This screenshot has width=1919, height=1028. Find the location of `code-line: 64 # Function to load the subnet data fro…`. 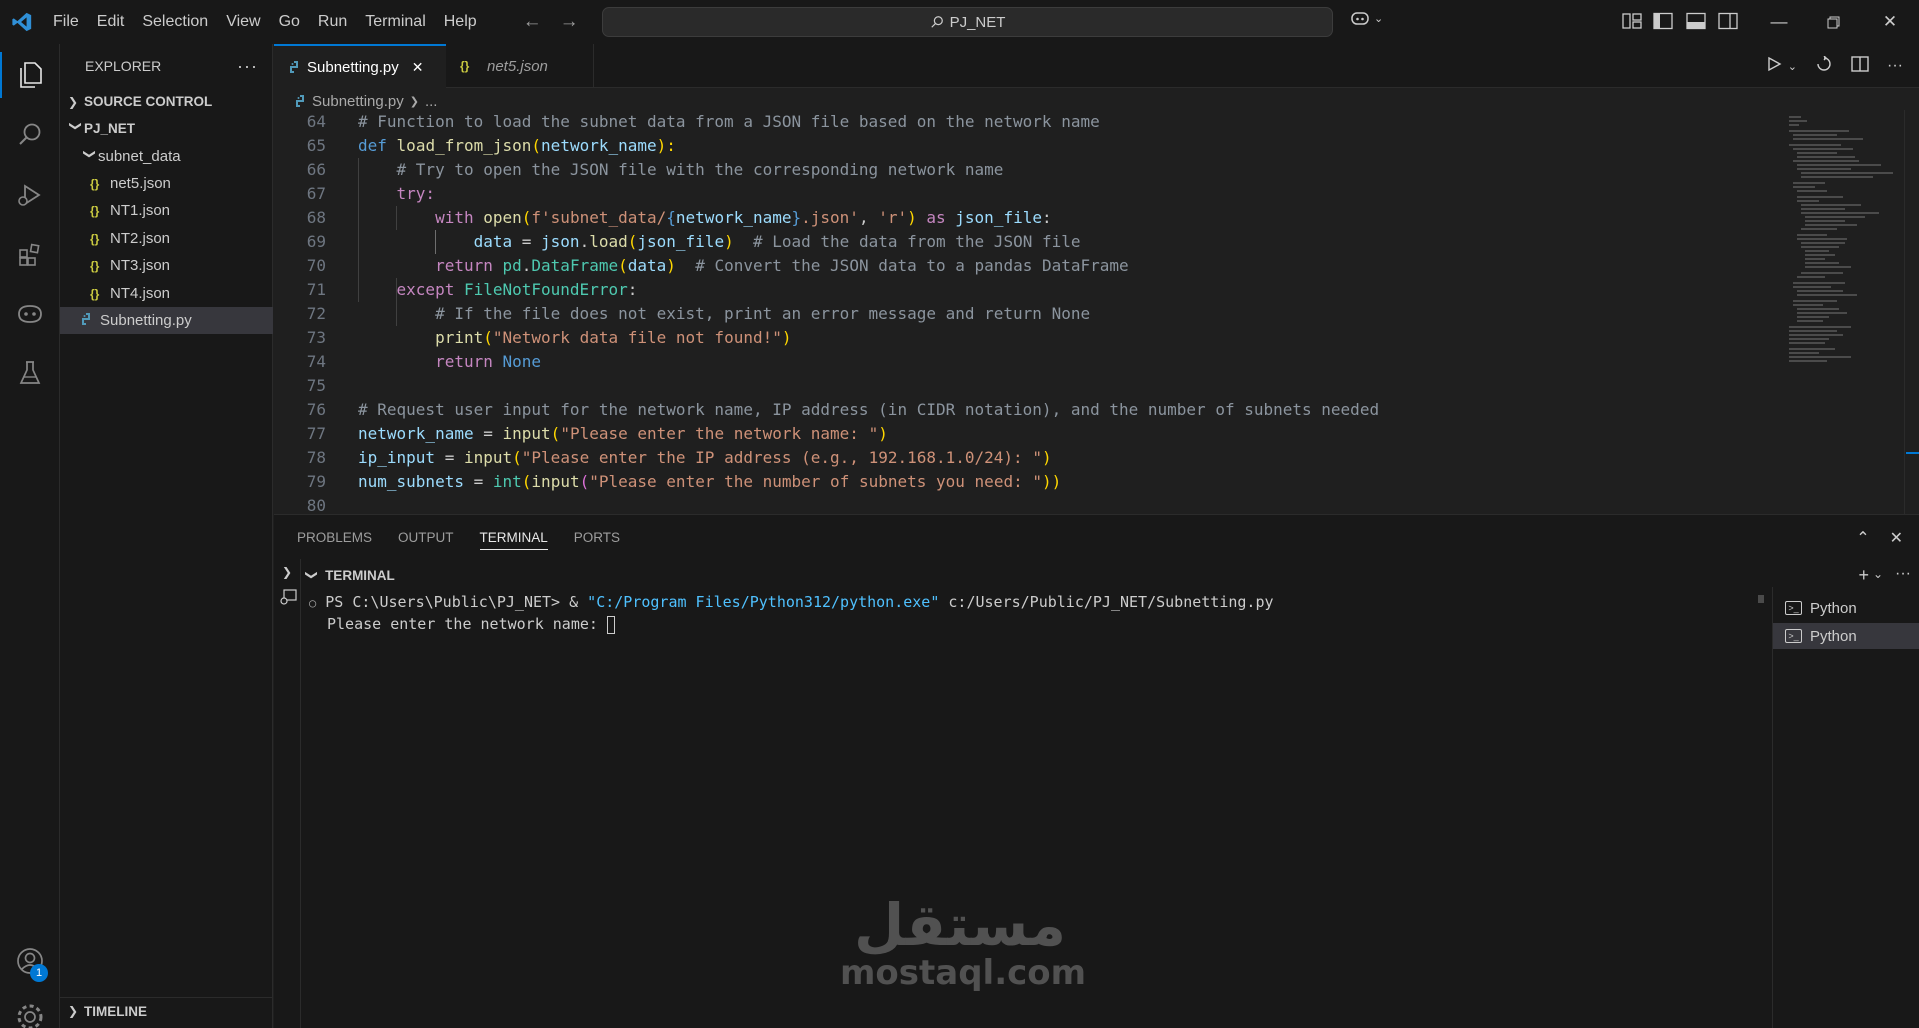

code-line: 64 # Function to load the subnet data fro… is located at coordinates (703, 121).